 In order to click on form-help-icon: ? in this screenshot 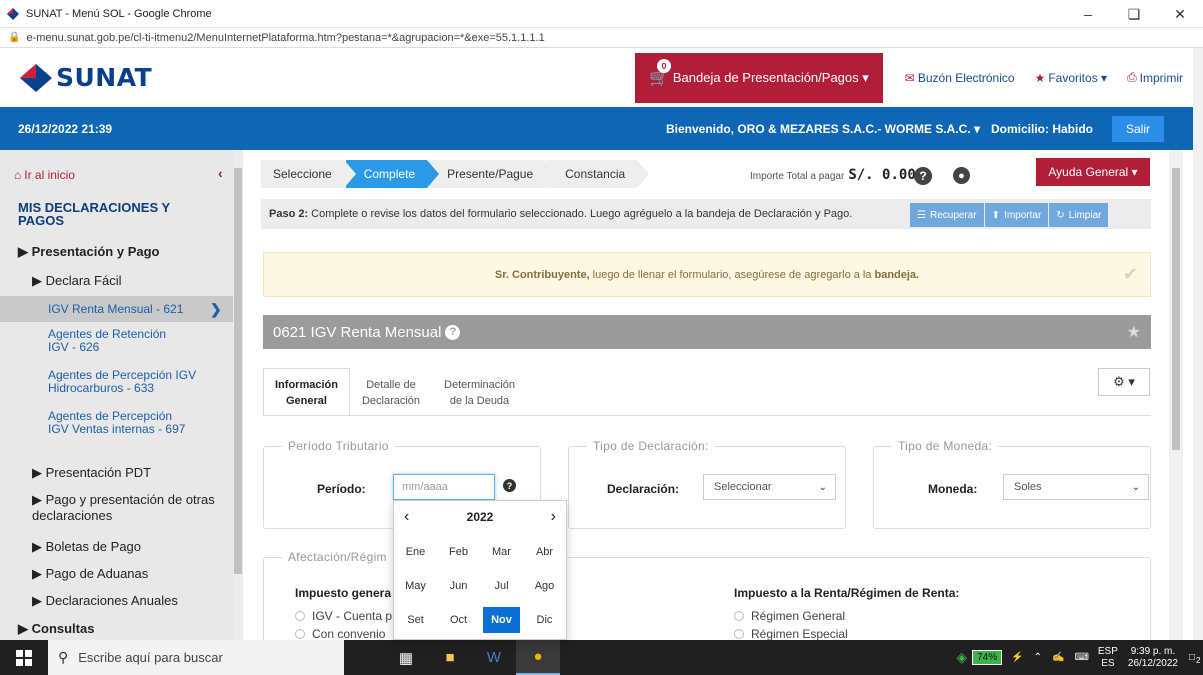, I will do `click(453, 332)`.